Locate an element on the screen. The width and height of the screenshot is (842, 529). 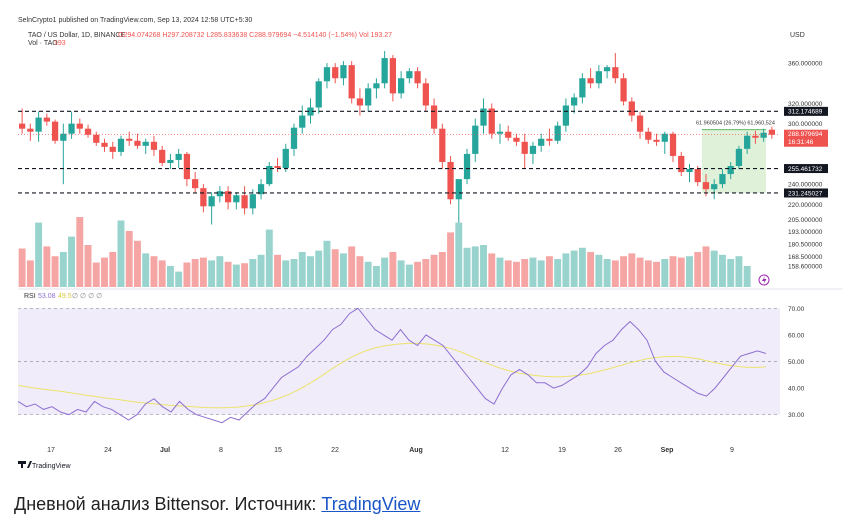
alert-icon is located at coordinates (764, 280).